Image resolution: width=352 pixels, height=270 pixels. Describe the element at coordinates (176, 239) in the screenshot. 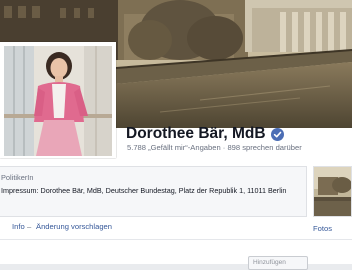

I see `divider` at that location.